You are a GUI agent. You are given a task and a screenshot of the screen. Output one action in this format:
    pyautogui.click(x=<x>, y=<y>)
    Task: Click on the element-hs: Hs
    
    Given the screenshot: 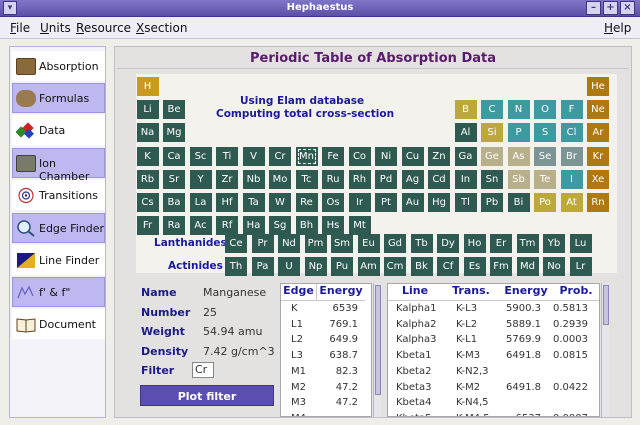 What is the action you would take?
    pyautogui.click(x=333, y=226)
    